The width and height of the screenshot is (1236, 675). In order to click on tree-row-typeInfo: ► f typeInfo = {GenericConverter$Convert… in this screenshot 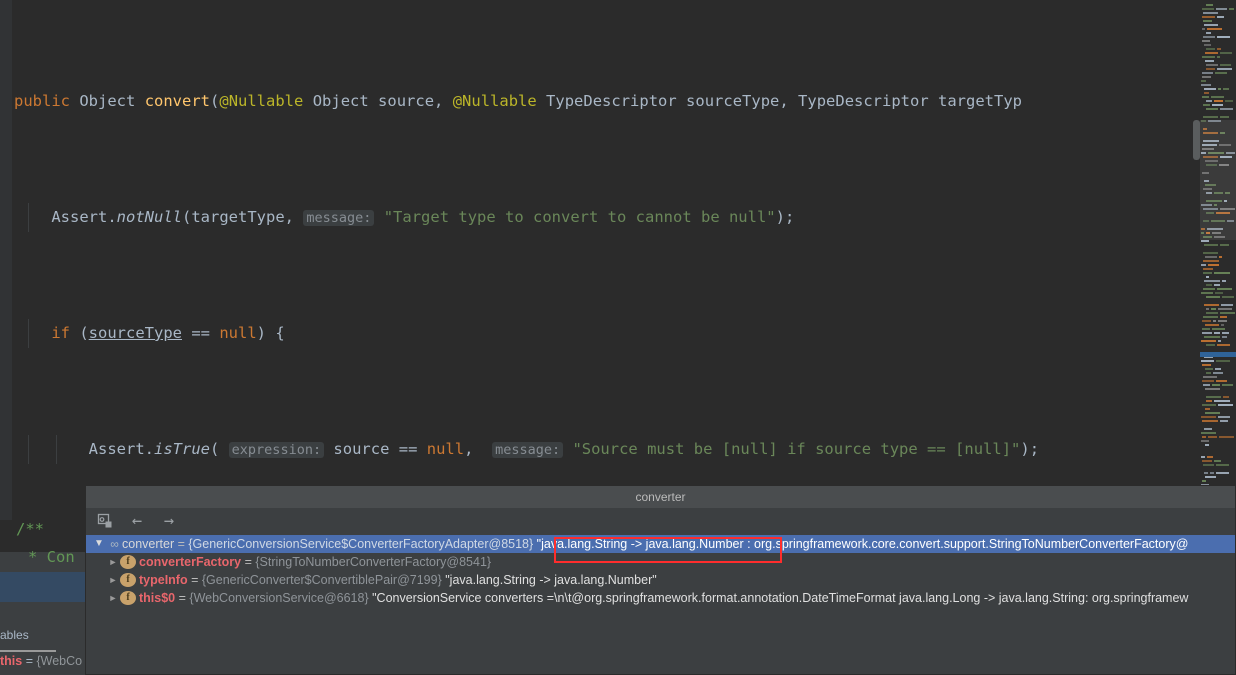, I will do `click(660, 580)`.